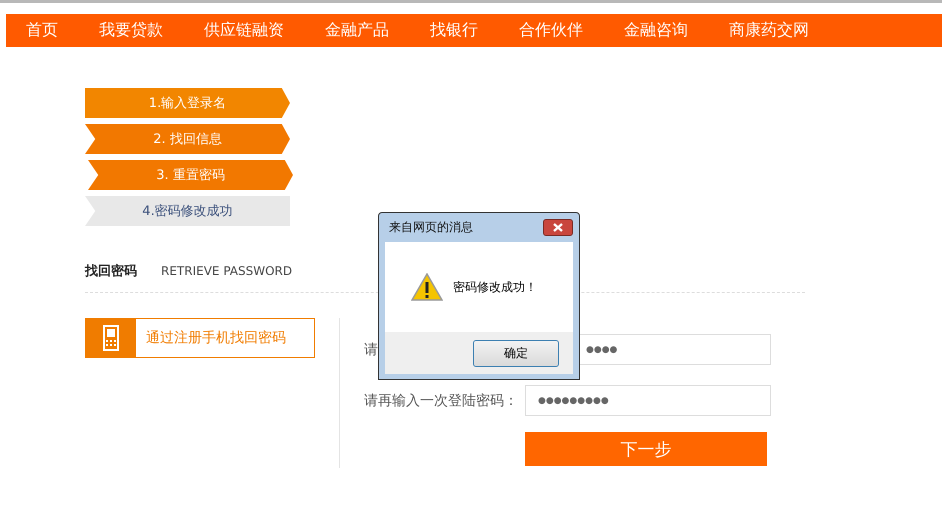  Describe the element at coordinates (646, 449) in the screenshot. I see `next-button: 下一步` at that location.